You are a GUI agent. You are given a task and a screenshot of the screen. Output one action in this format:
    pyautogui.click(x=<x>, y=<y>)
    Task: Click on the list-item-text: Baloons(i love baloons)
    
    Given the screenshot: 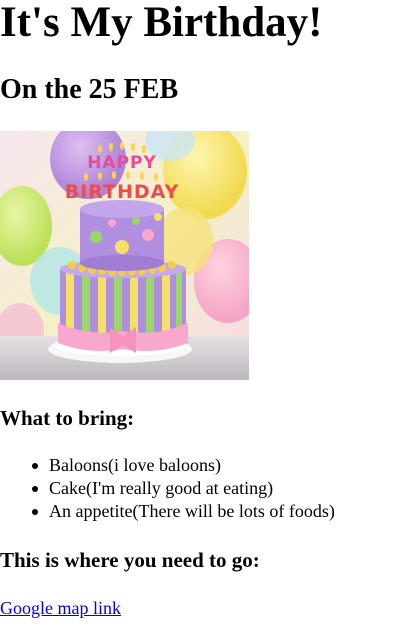 What is the action you would take?
    pyautogui.click(x=135, y=465)
    